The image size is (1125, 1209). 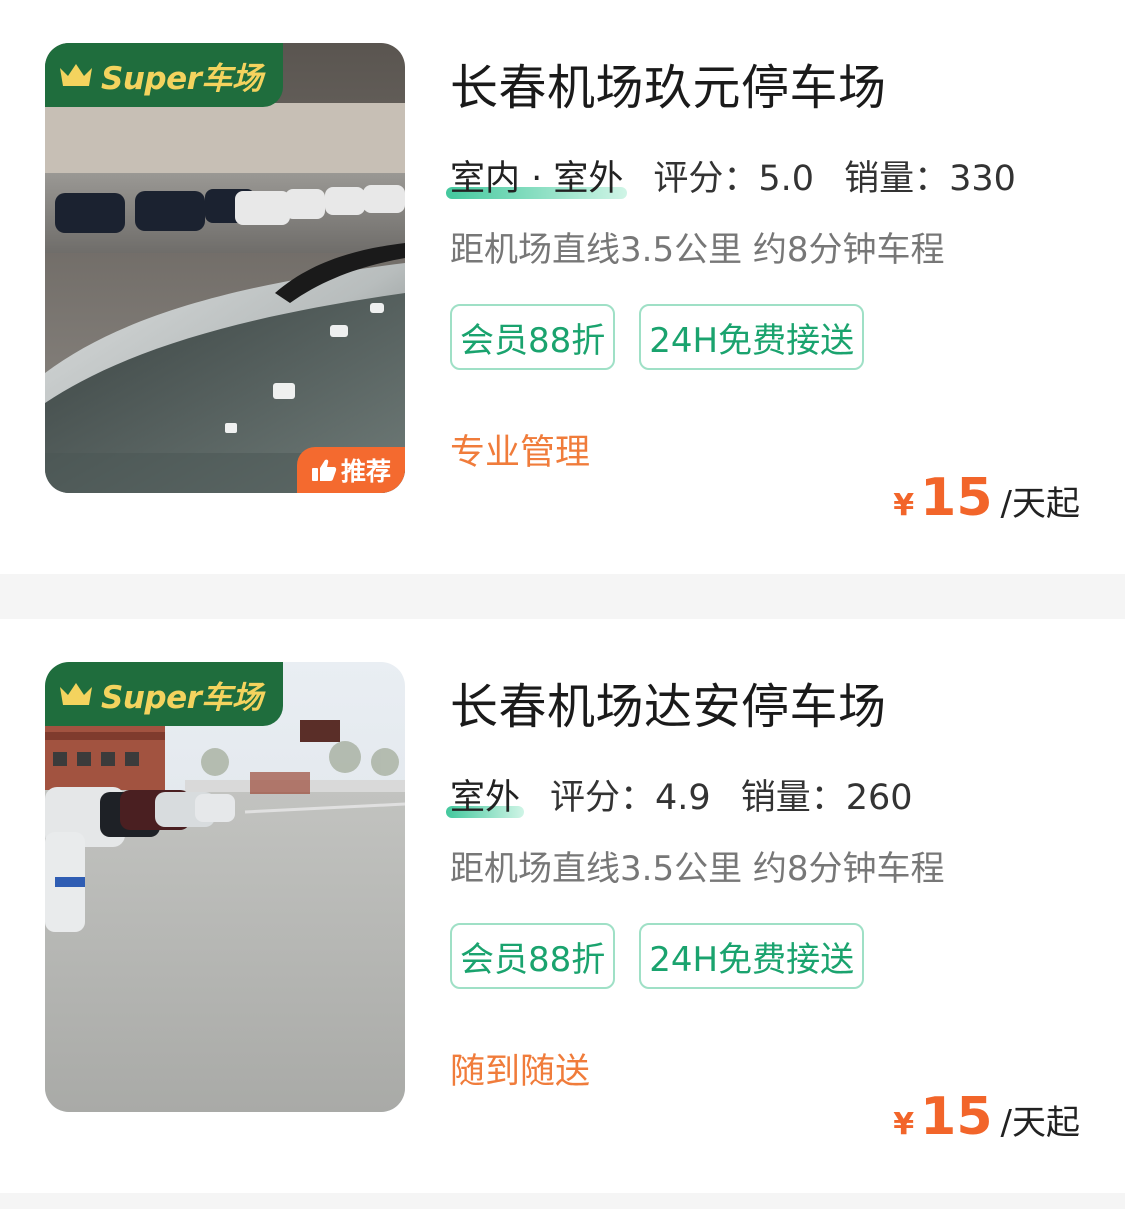 I want to click on parking-photo: Super车场 推荐, so click(x=225, y=268).